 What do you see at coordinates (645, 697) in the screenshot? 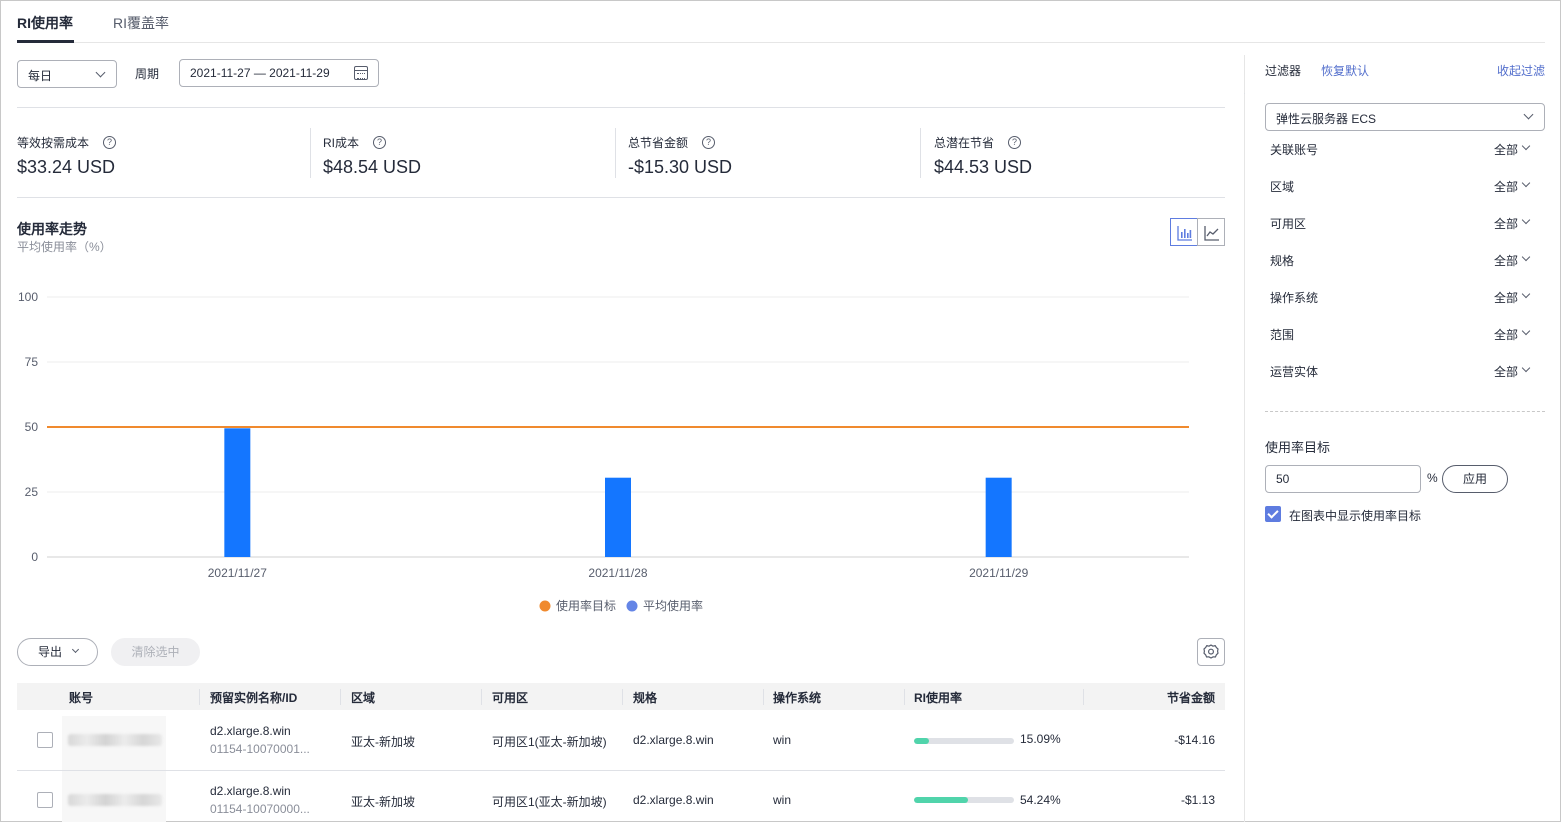
I see `column-header: 规格` at bounding box center [645, 697].